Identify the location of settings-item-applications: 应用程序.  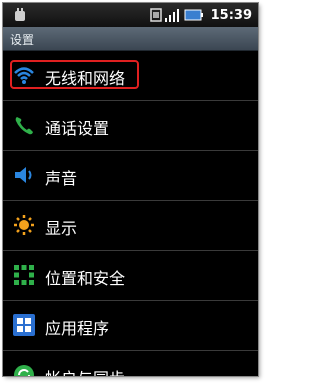
(130, 326).